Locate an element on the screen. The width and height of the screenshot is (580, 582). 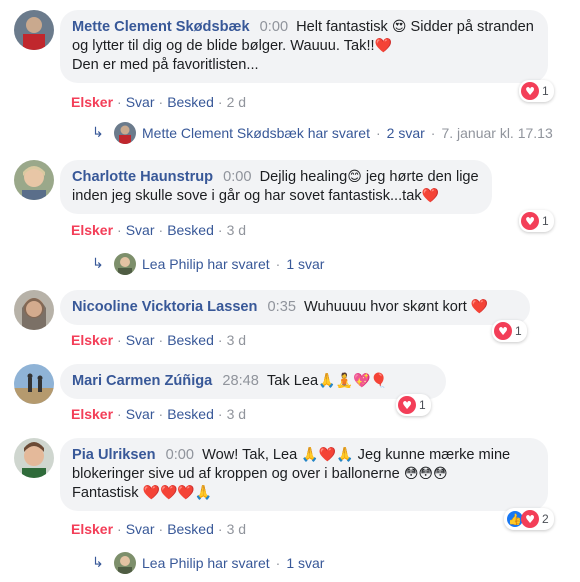
reaction-number: 2 is located at coordinates (545, 519).